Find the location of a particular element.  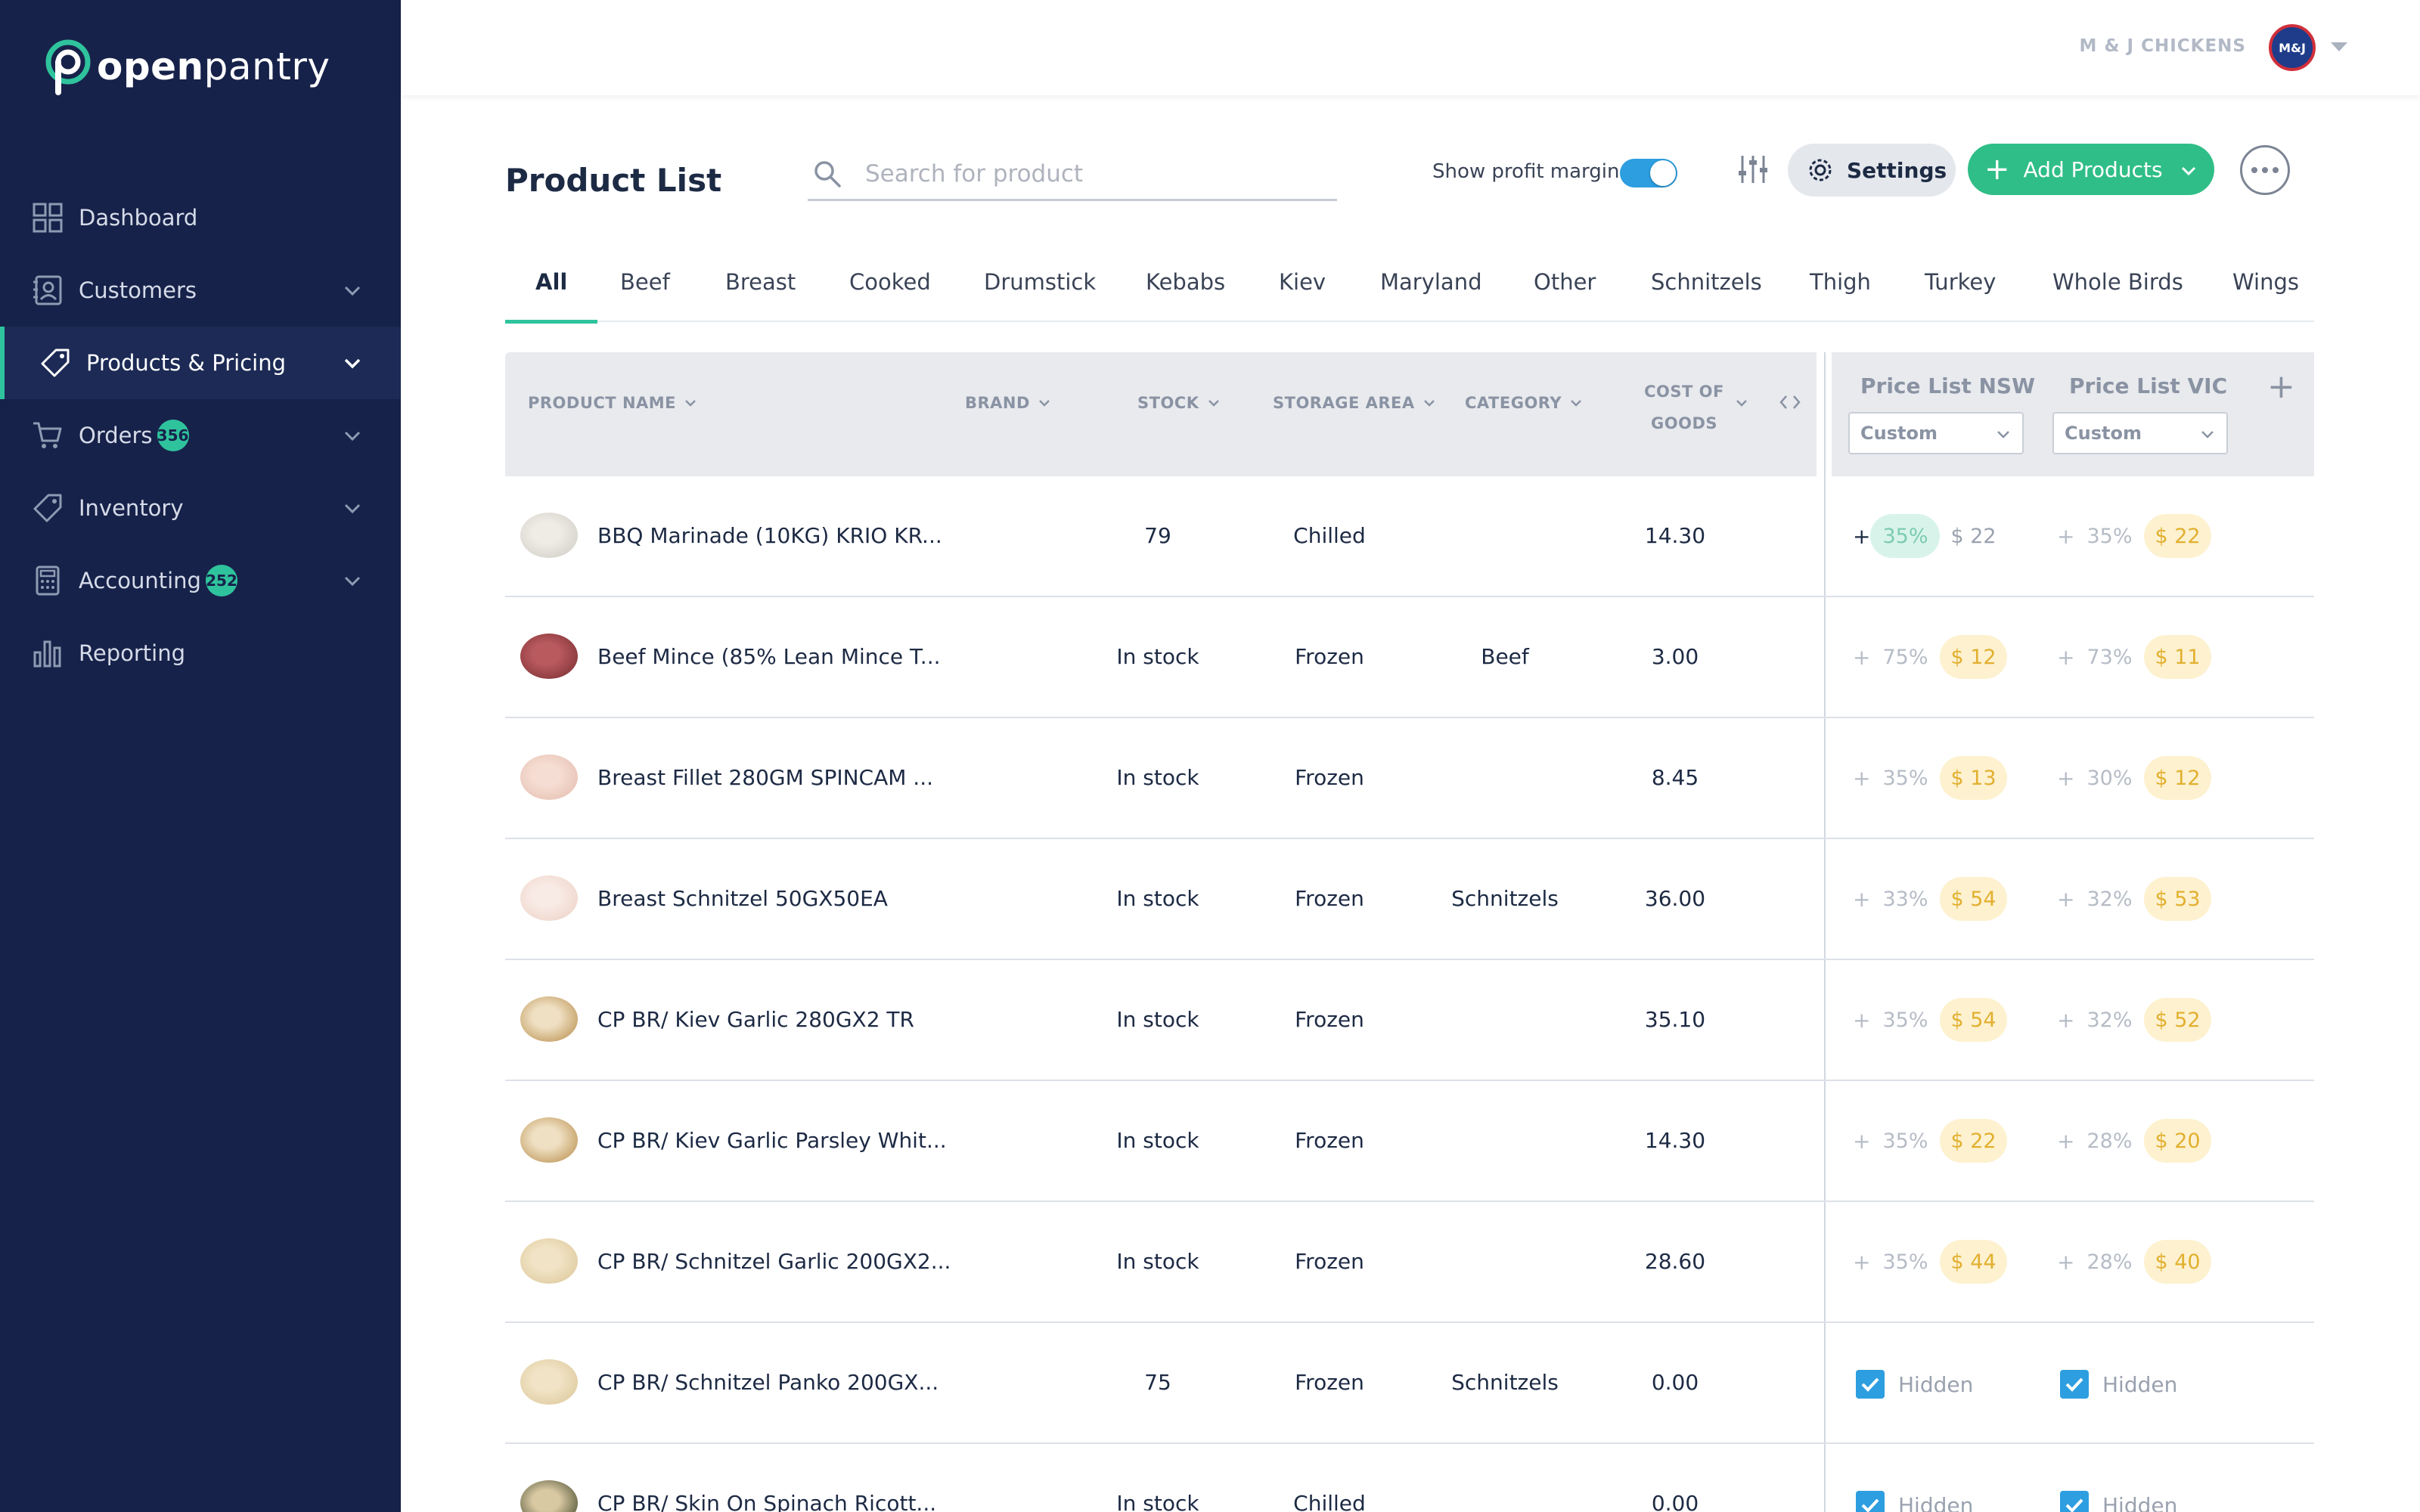

price-value: $ 52 is located at coordinates (2177, 1020).